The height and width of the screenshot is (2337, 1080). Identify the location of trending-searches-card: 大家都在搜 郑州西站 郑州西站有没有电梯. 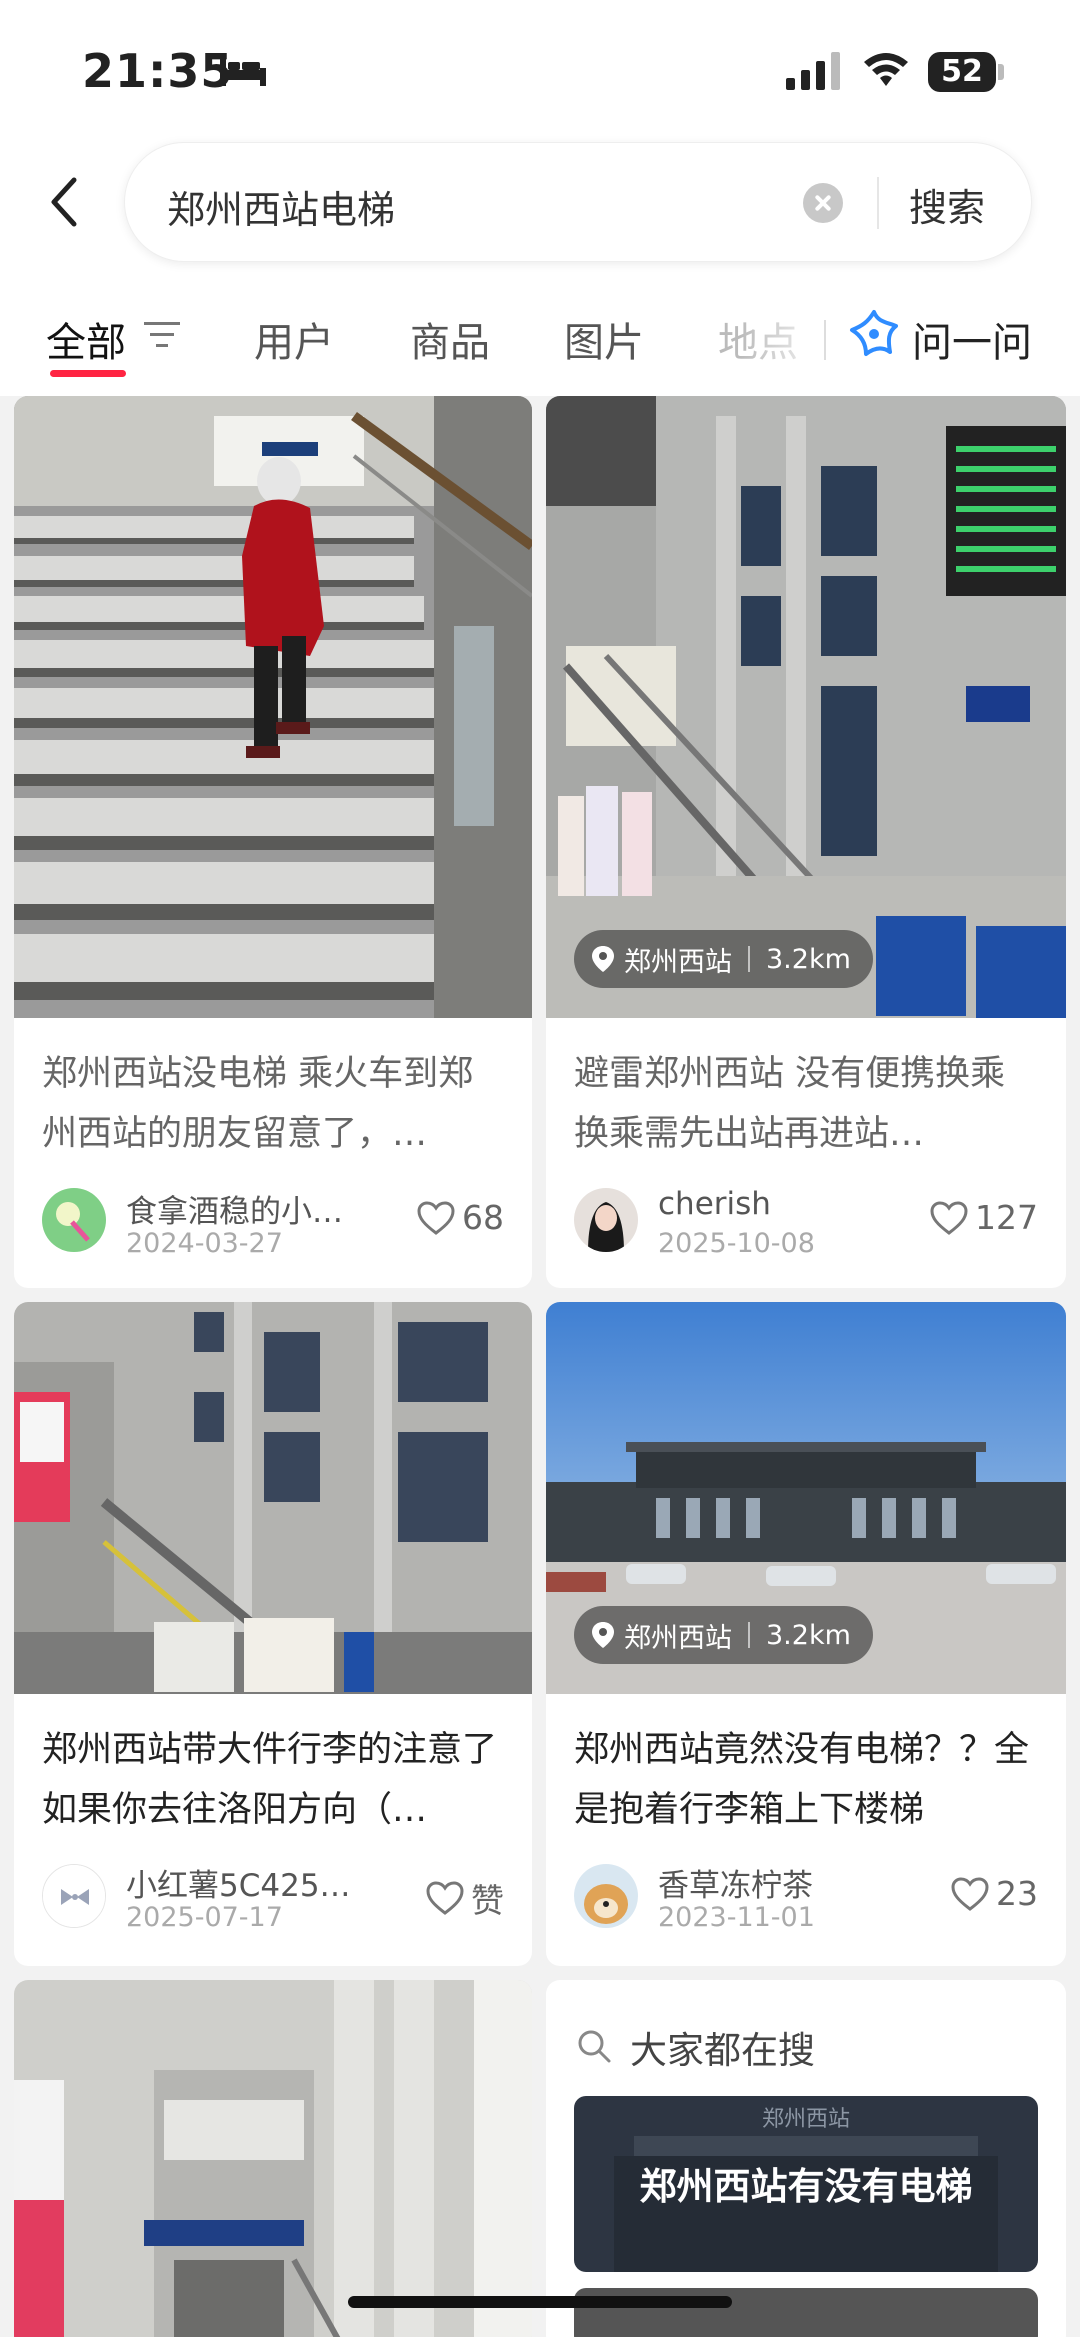
(806, 2158).